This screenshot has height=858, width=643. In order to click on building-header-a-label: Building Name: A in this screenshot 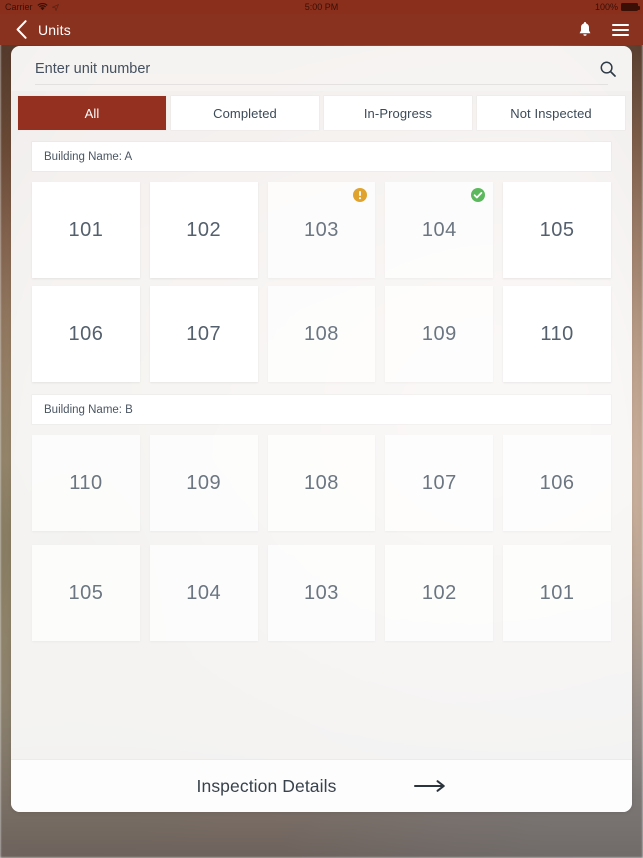, I will do `click(88, 156)`.